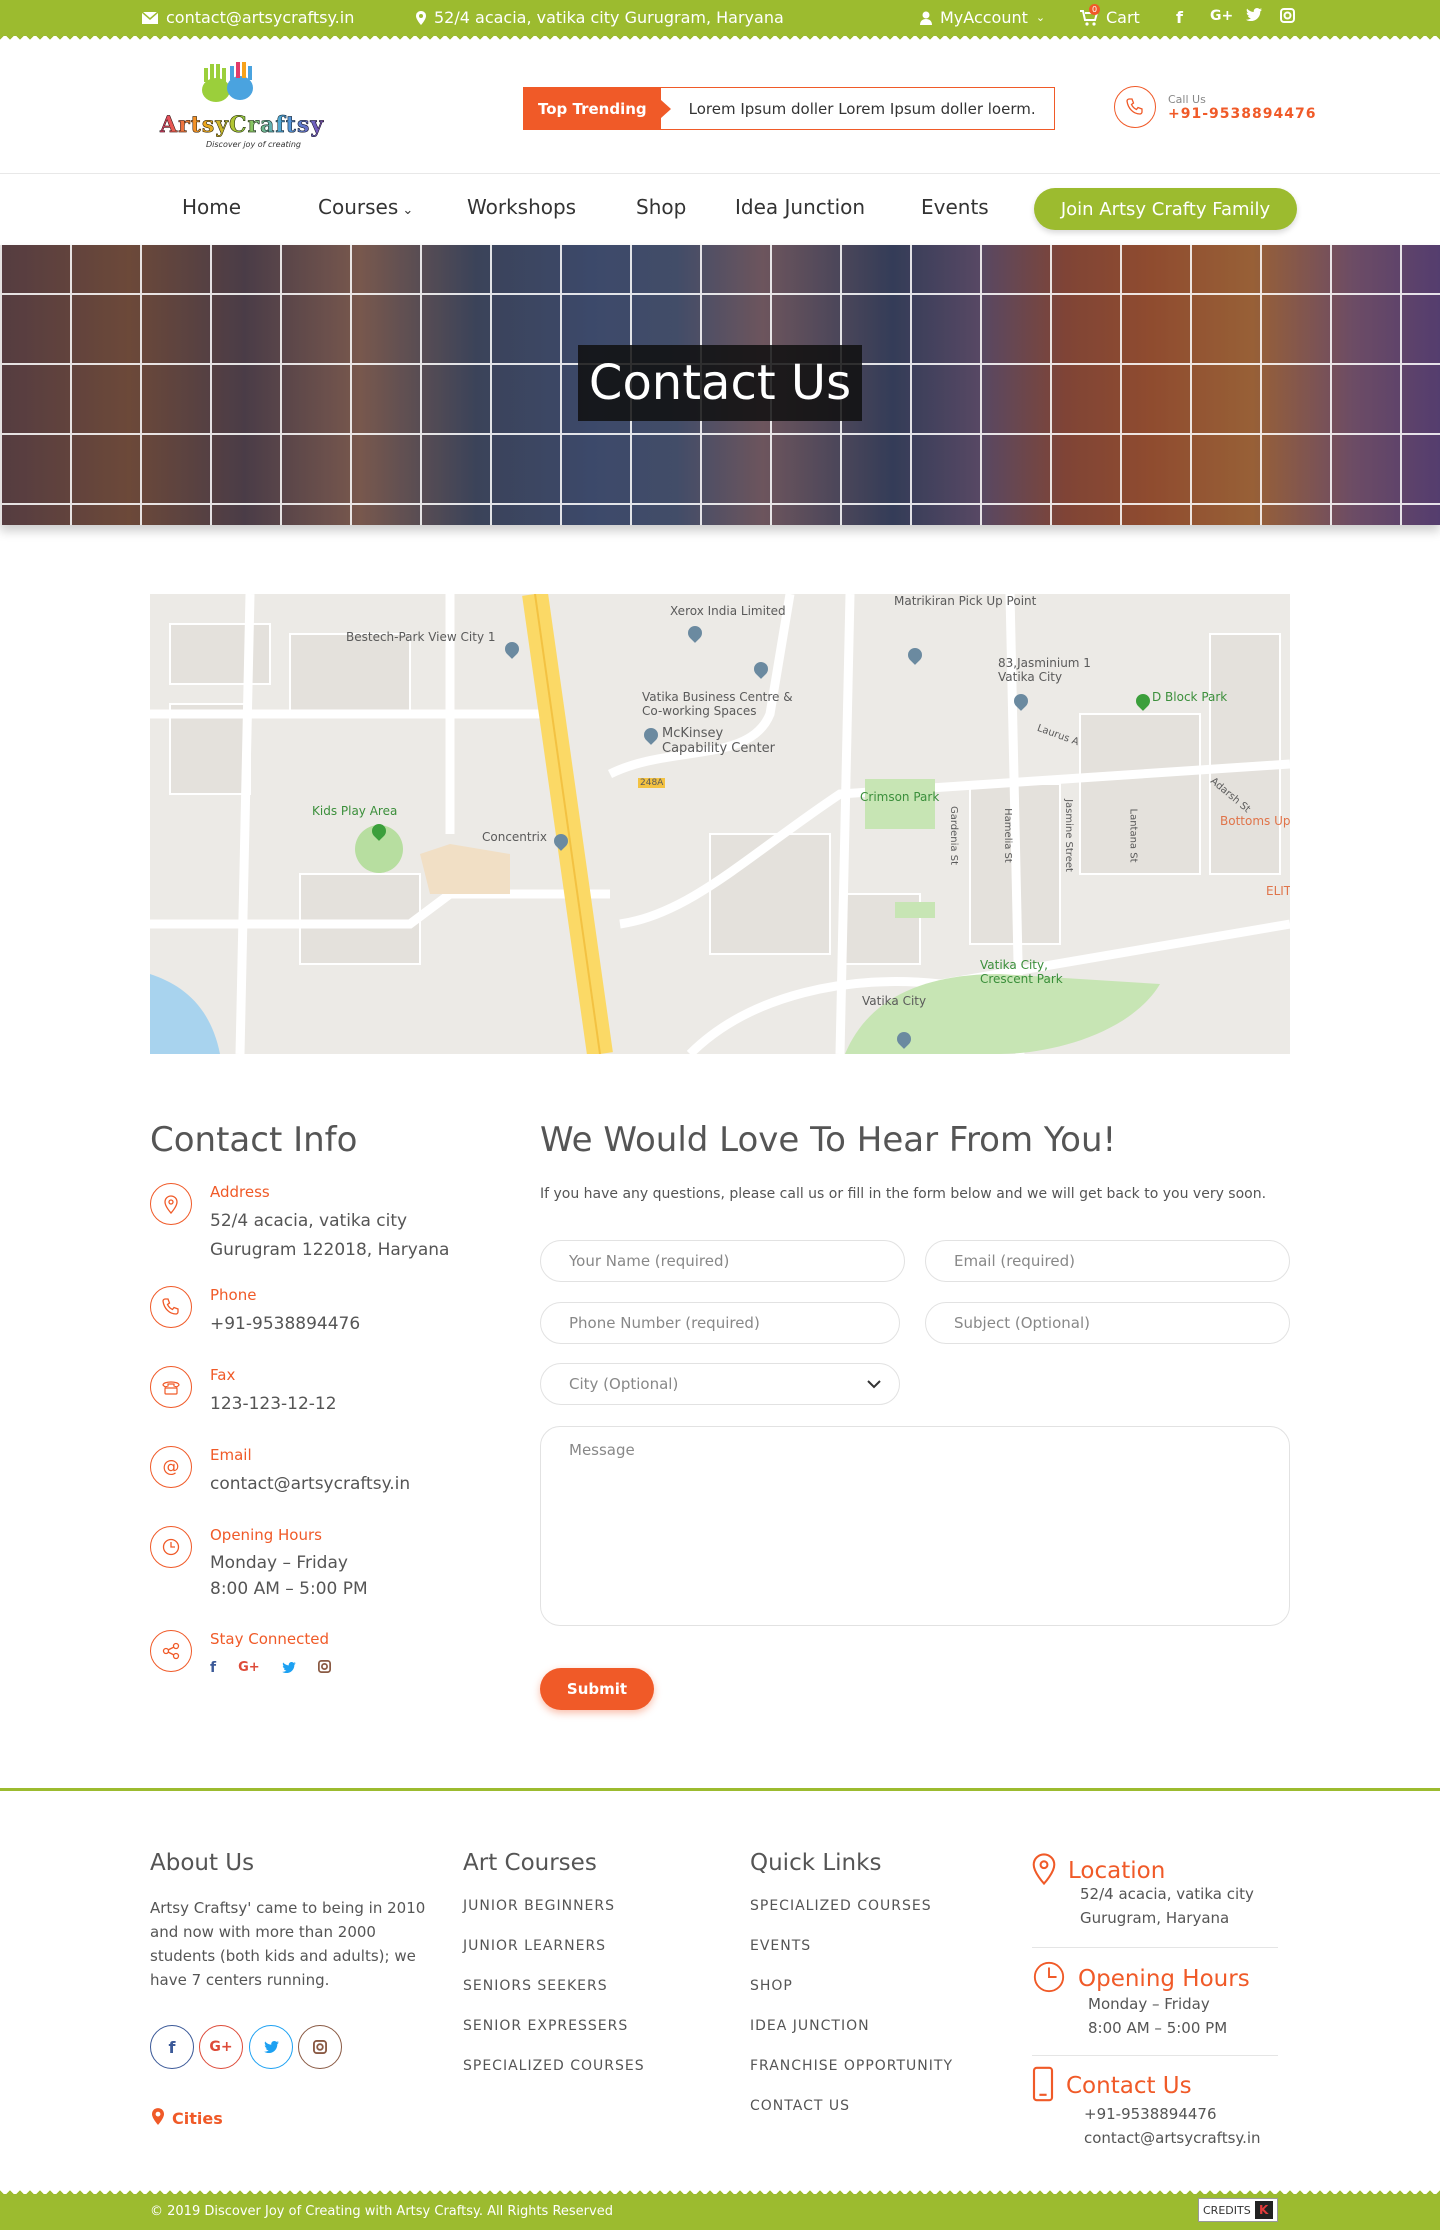 This screenshot has height=2230, width=1440. I want to click on map-label: Crimson Park, so click(900, 797).